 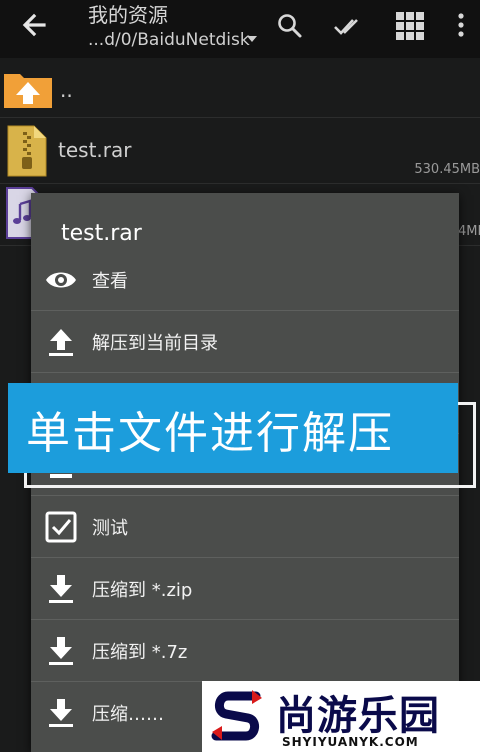 I want to click on eye-icon, so click(x=61, y=280).